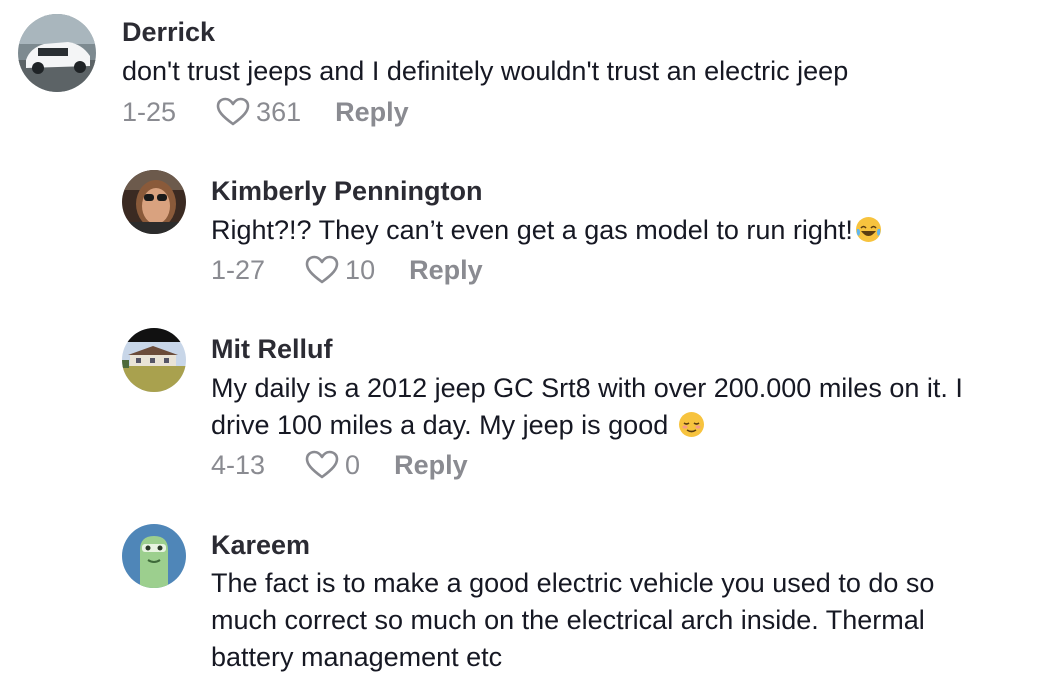 The height and width of the screenshot is (678, 1062). I want to click on avatar, so click(154, 556).